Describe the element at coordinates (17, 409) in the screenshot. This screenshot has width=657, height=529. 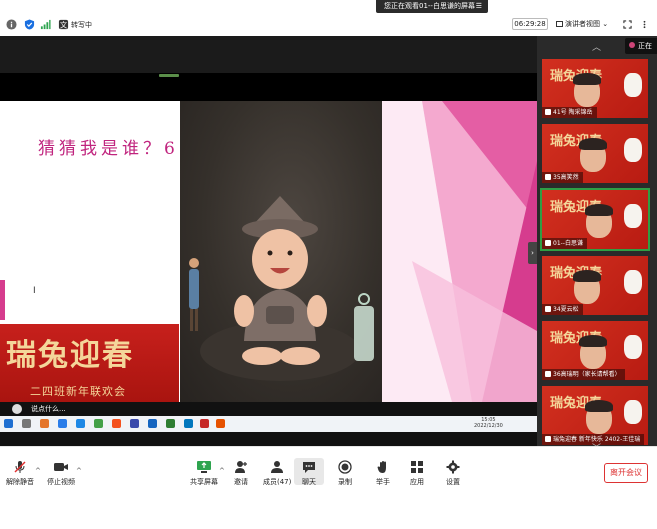
I see `chat-emoji-icon` at that location.